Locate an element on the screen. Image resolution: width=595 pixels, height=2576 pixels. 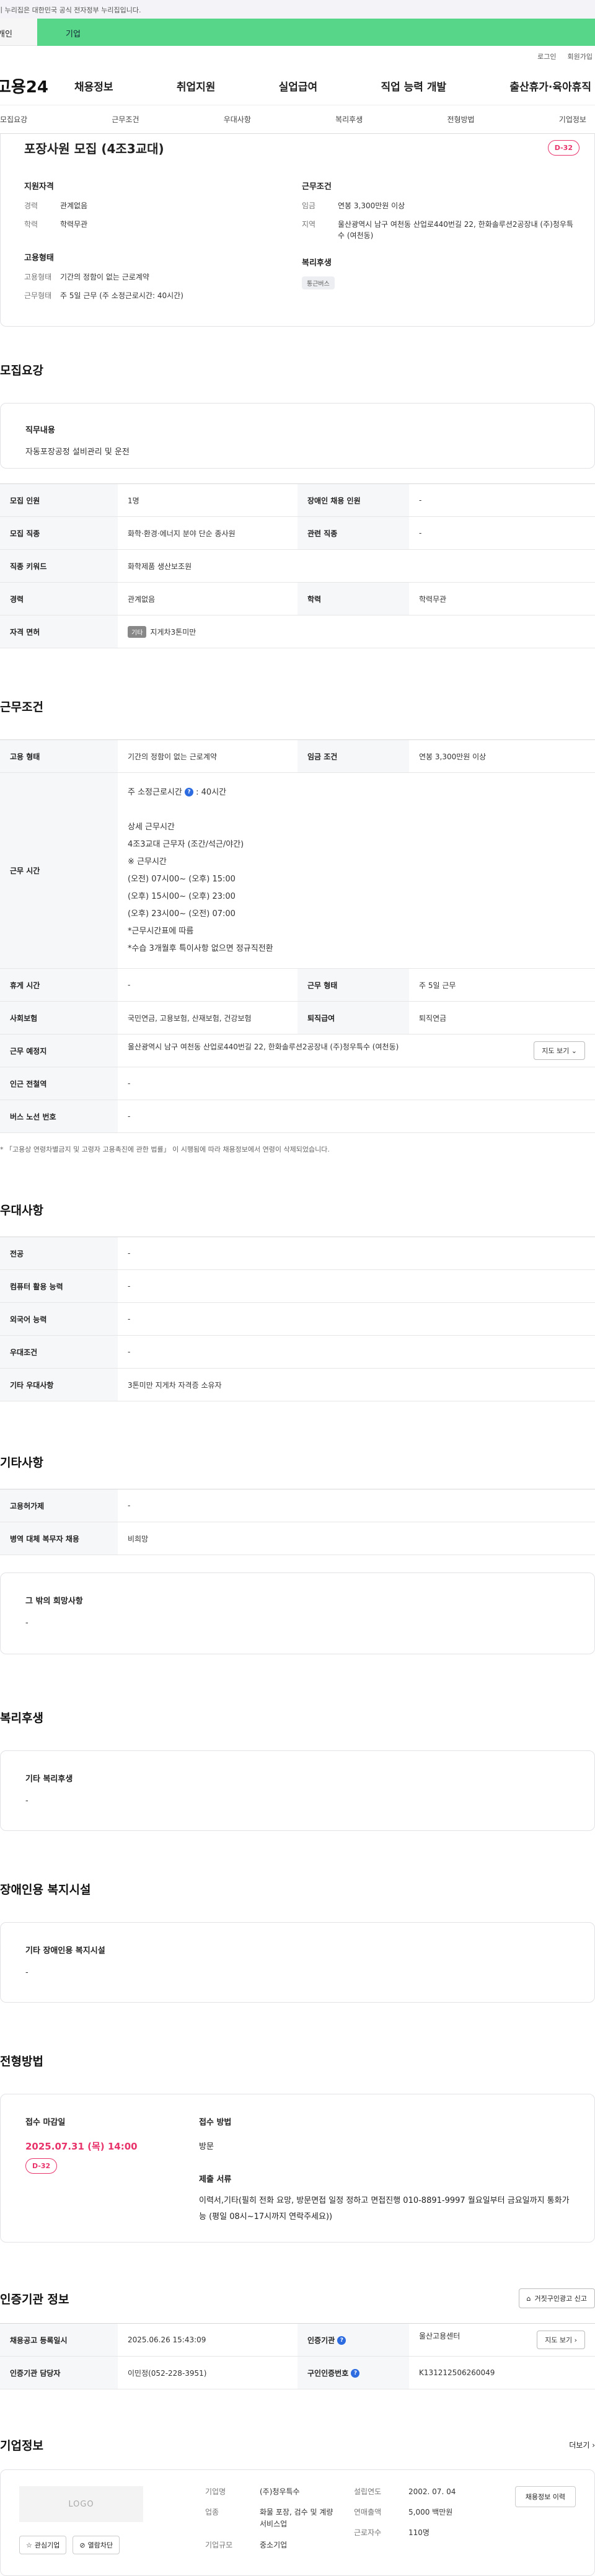
table-row: 컴퓨터 활용 능력 - is located at coordinates (297, 1286).